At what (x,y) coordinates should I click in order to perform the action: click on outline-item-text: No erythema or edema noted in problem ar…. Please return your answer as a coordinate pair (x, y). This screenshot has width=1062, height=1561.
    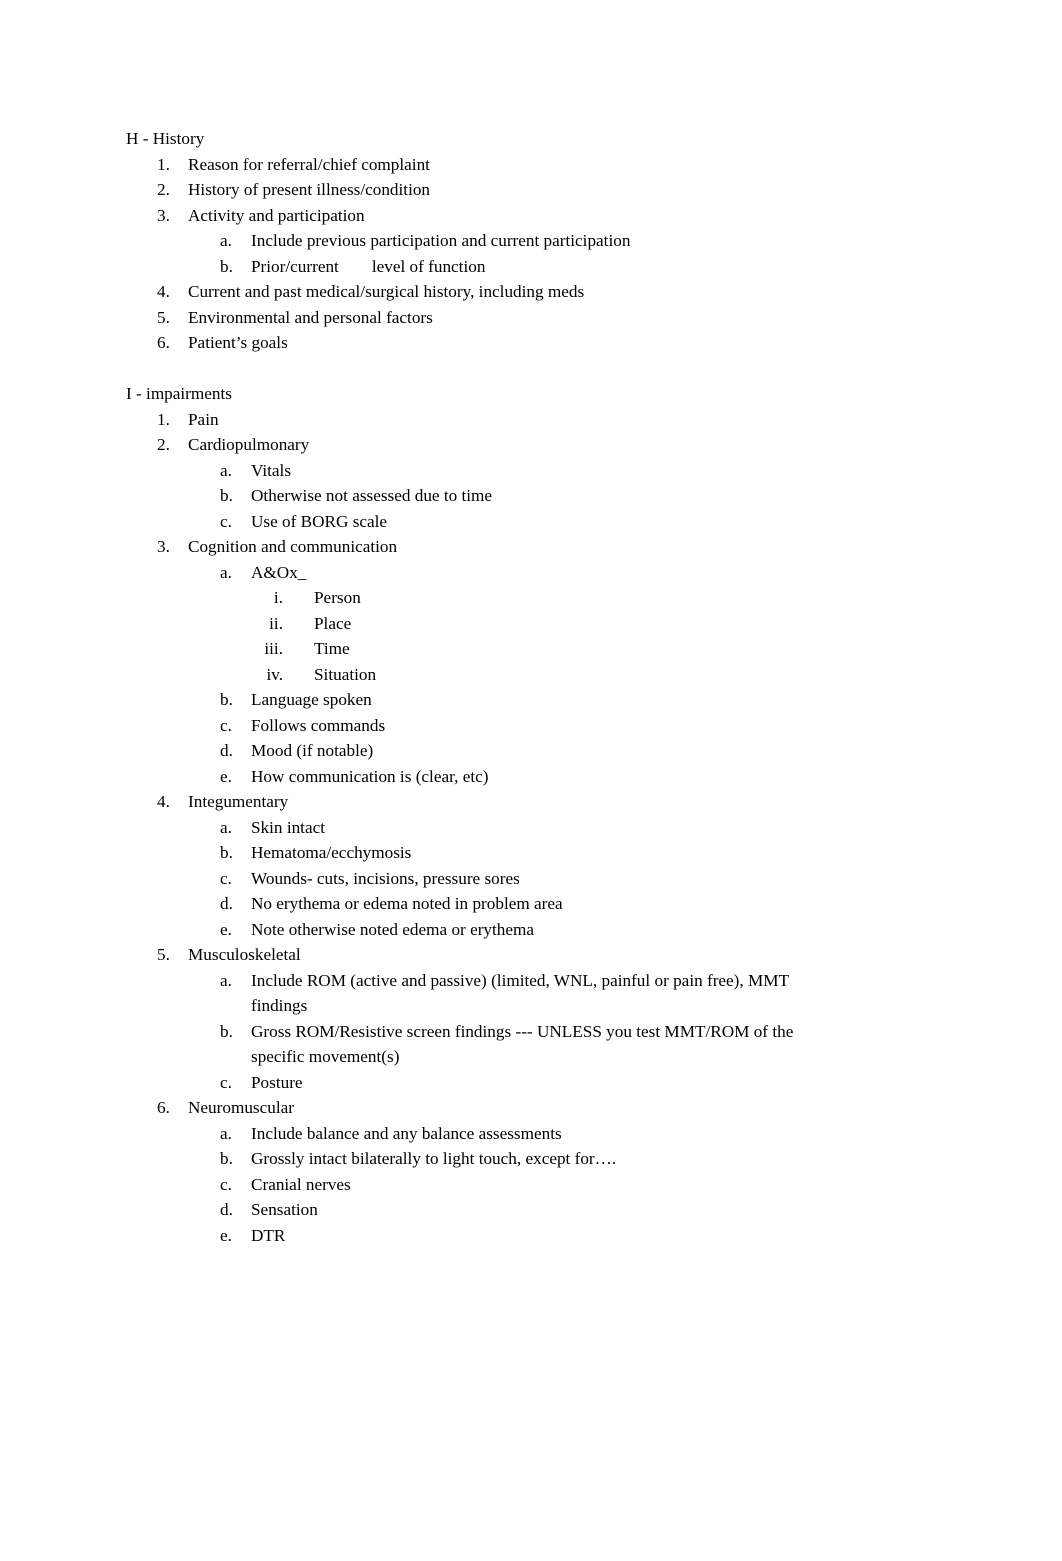
    Looking at the image, I should click on (407, 903).